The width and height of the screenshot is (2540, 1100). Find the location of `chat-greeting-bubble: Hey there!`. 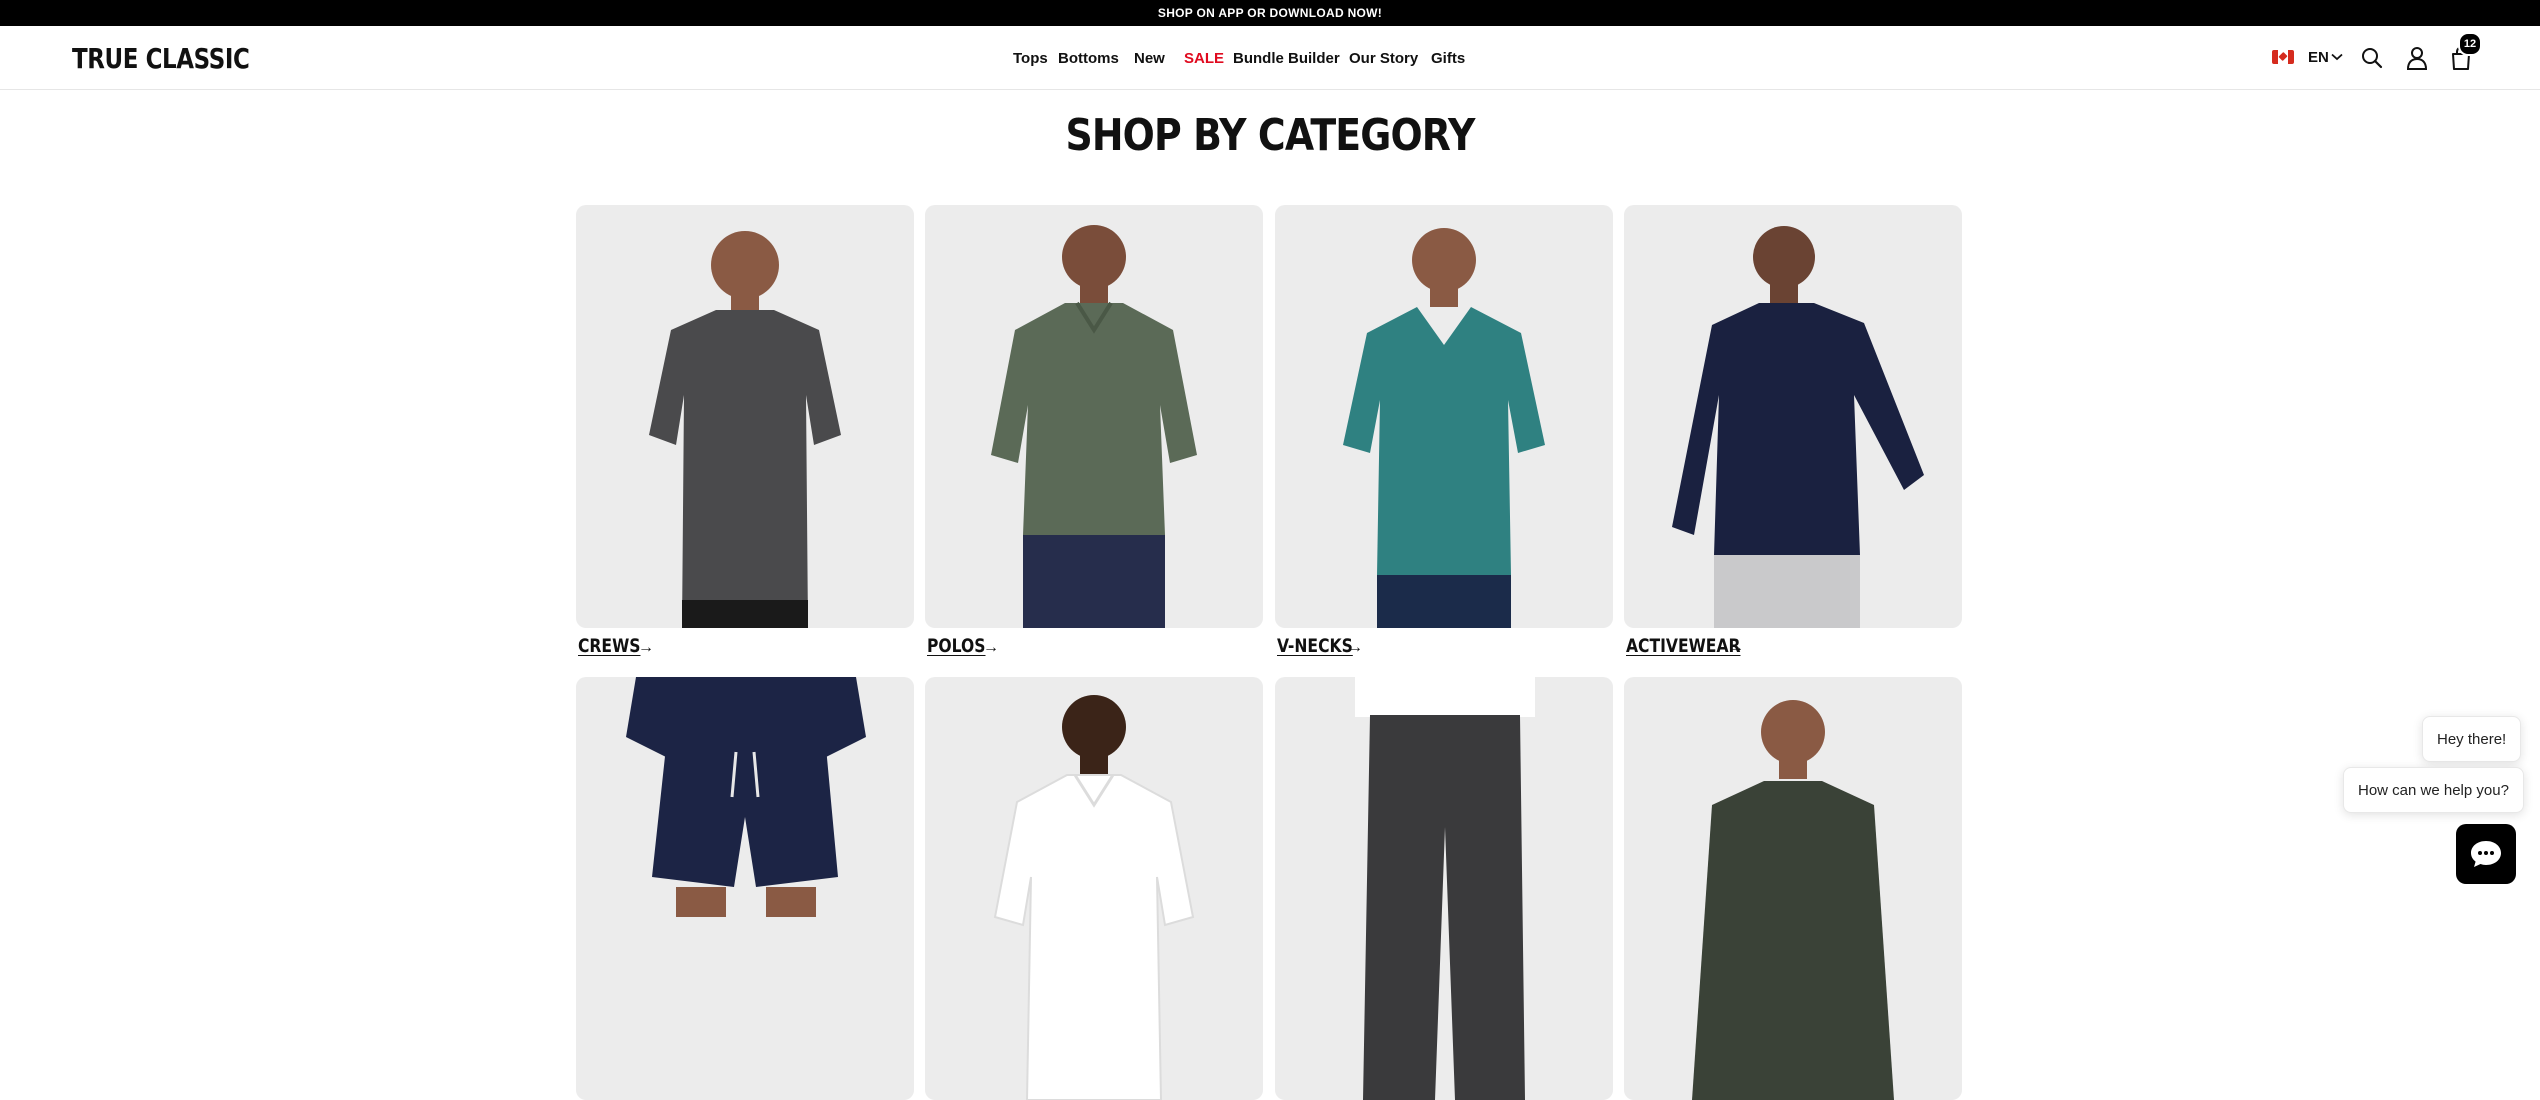

chat-greeting-bubble: Hey there! is located at coordinates (2472, 739).